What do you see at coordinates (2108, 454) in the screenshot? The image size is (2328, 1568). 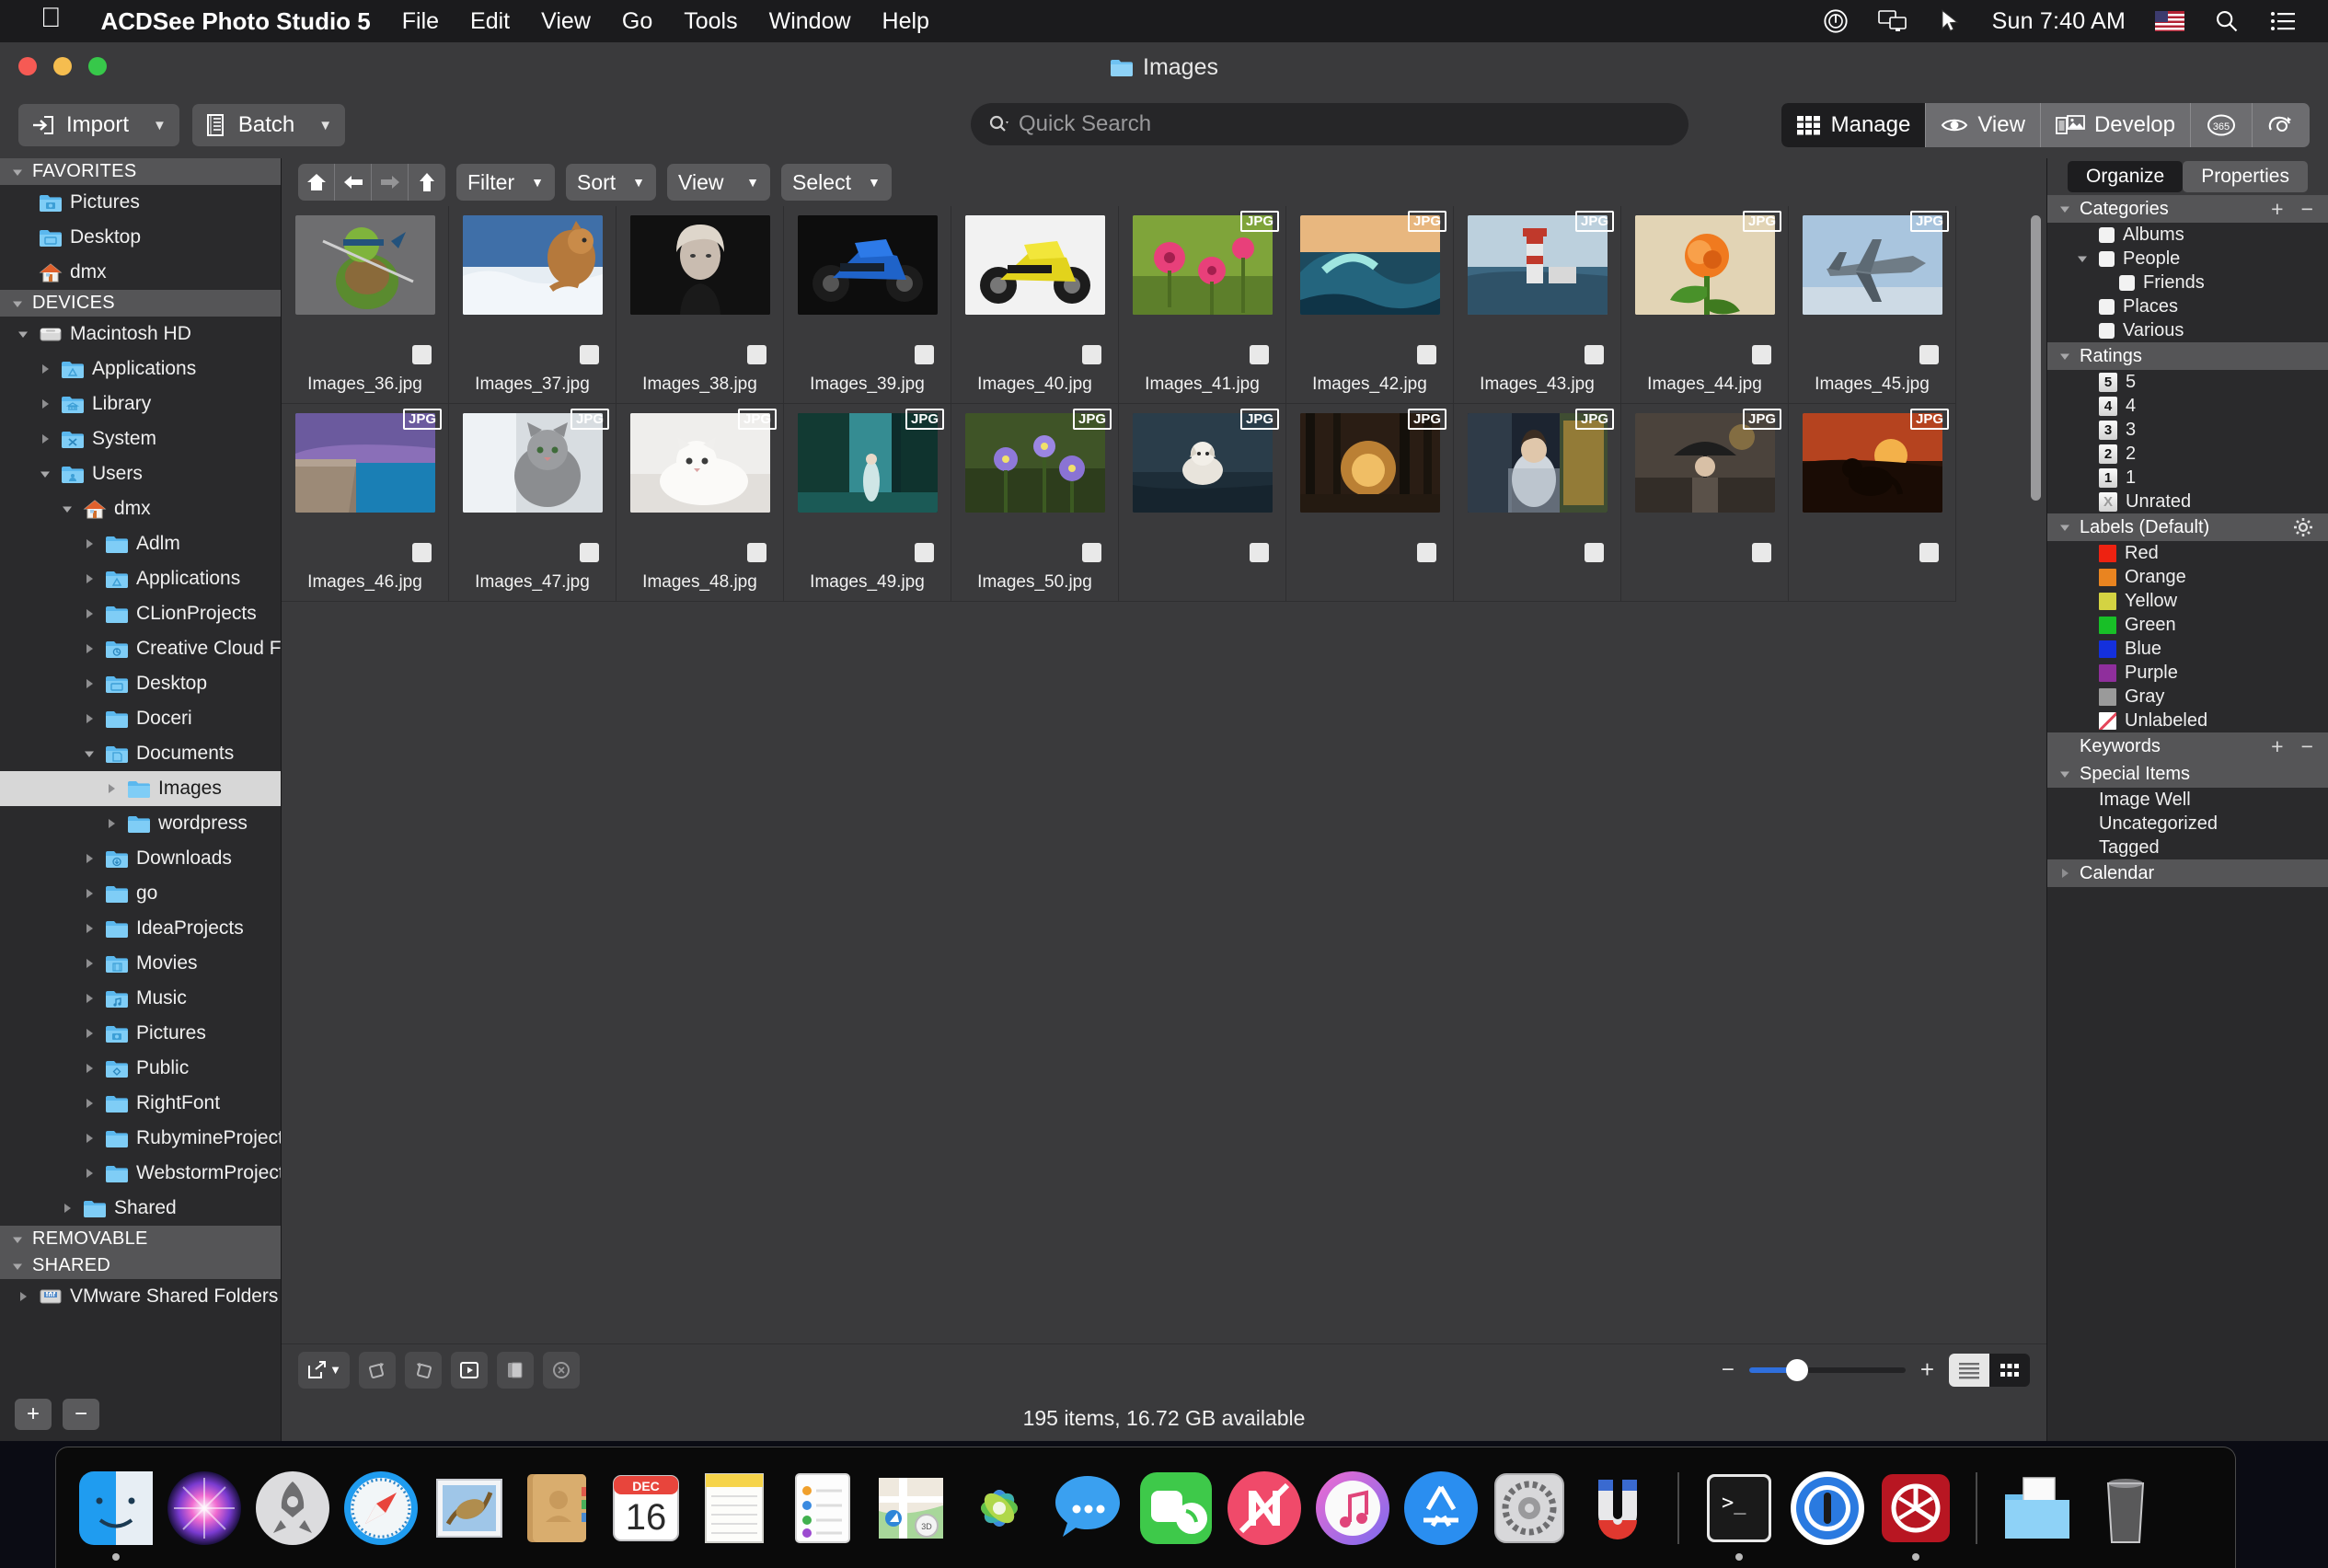 I see `rating-swatch: 2` at bounding box center [2108, 454].